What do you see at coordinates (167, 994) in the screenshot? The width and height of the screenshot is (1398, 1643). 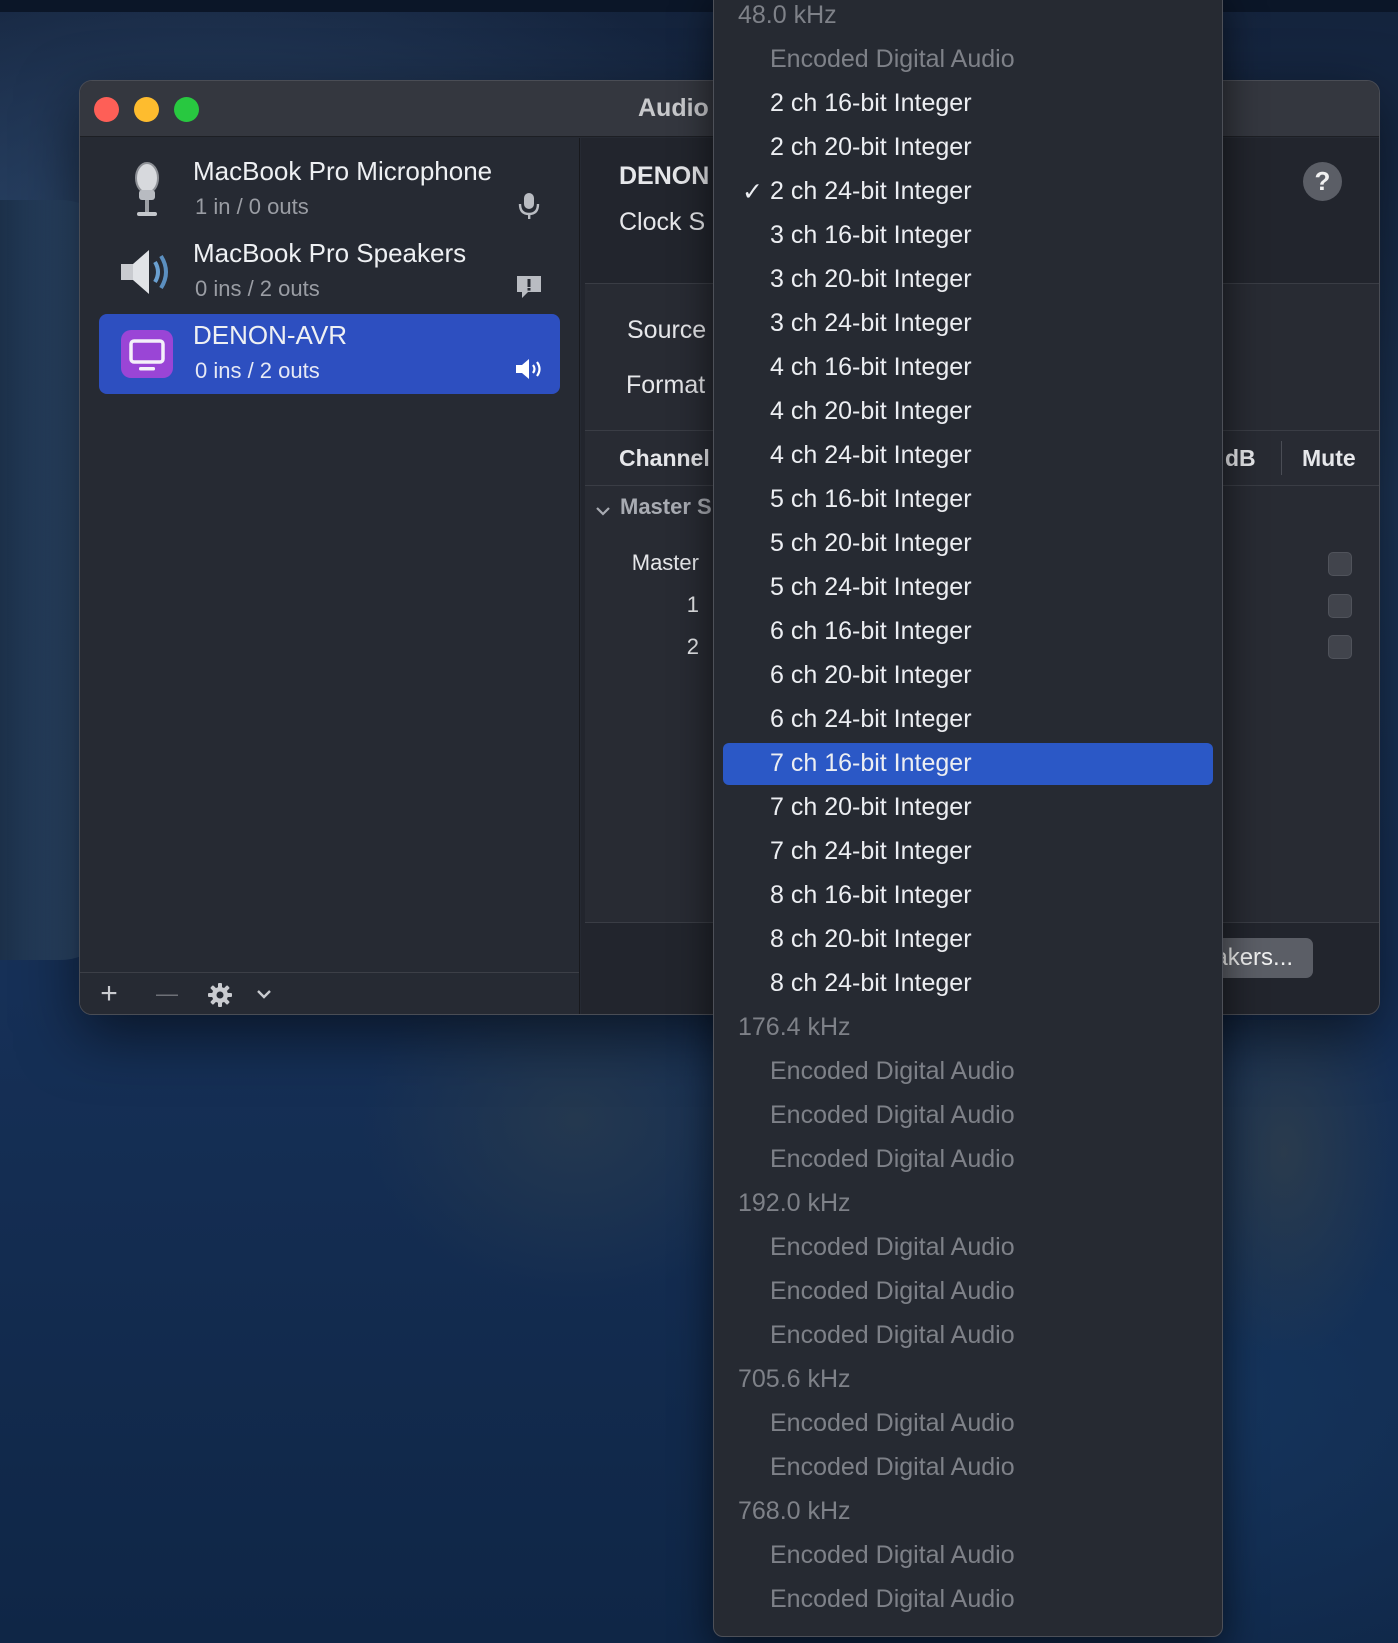 I see `remove-device-button: —` at bounding box center [167, 994].